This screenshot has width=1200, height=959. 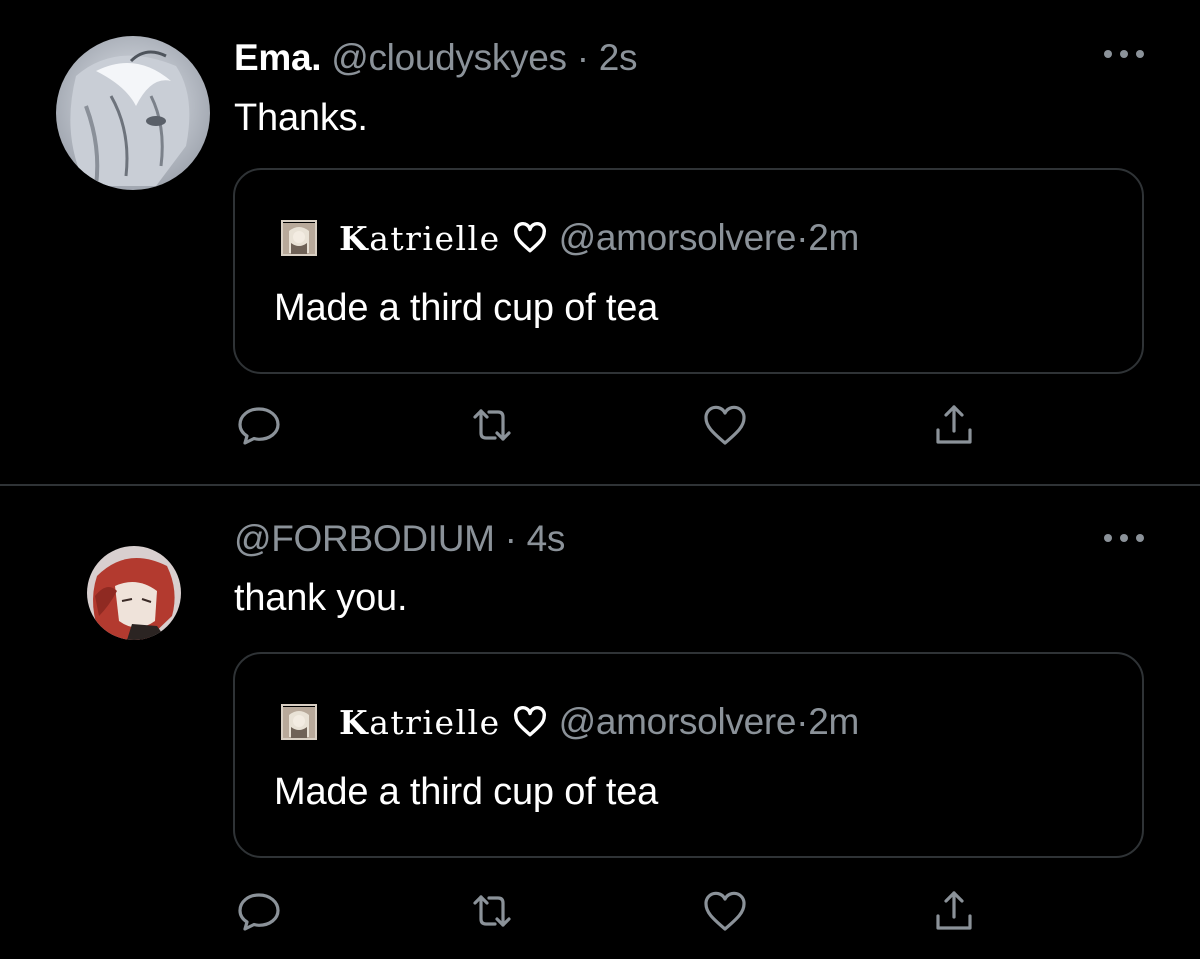 I want to click on display-name: Ema., so click(x=282, y=57).